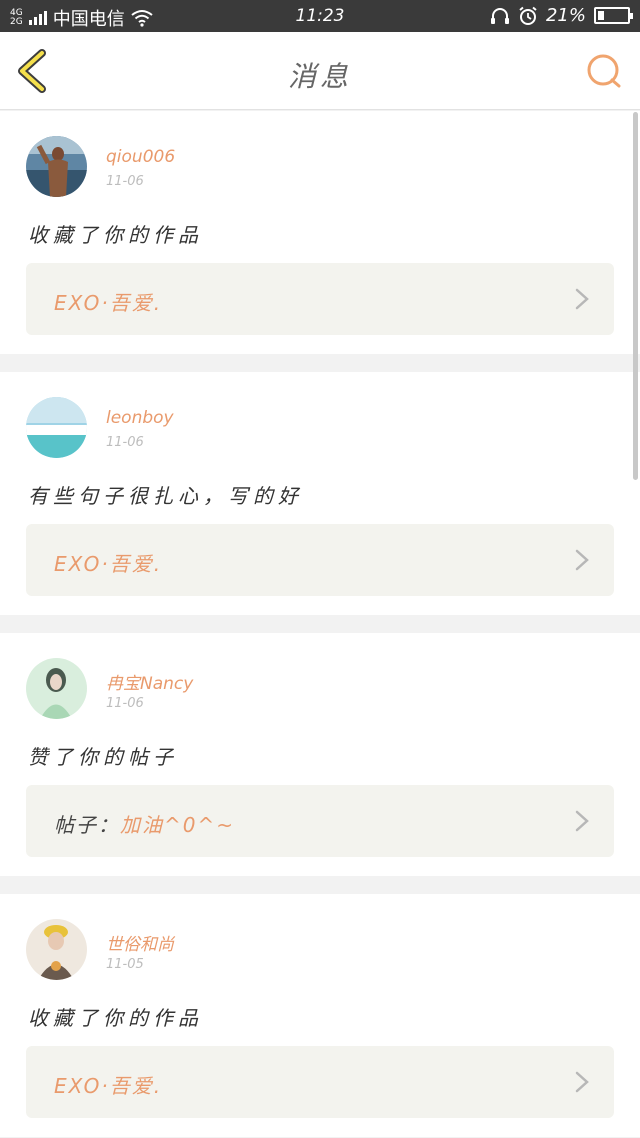  Describe the element at coordinates (565, 15) in the screenshot. I see `battery-percent: 21%` at that location.